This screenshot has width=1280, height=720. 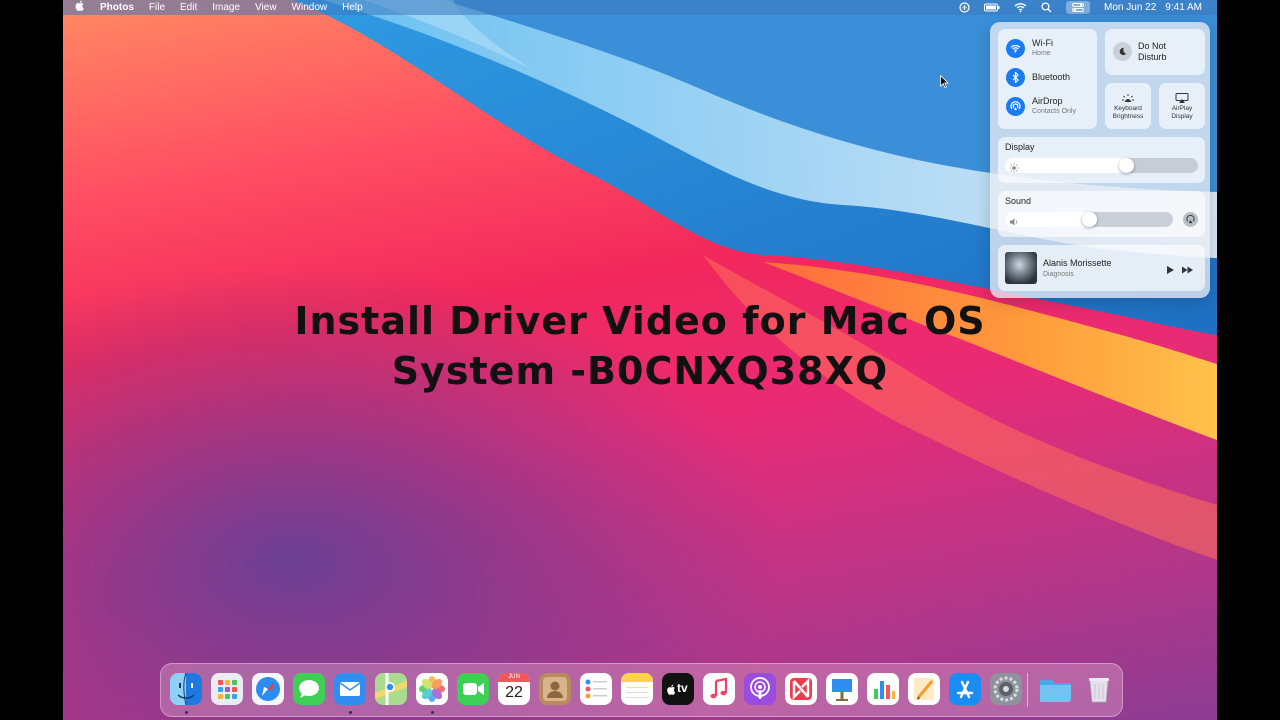 What do you see at coordinates (80, 8) in the screenshot?
I see `apple-icon` at bounding box center [80, 8].